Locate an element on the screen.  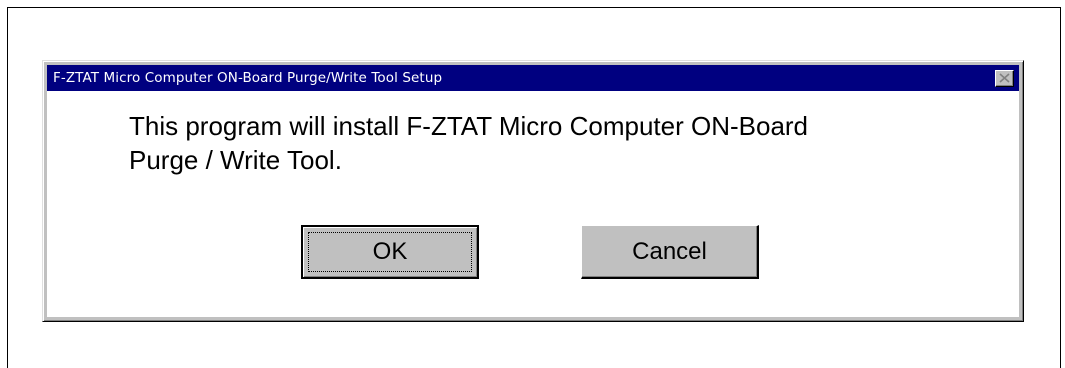
close-icon is located at coordinates (1004, 78).